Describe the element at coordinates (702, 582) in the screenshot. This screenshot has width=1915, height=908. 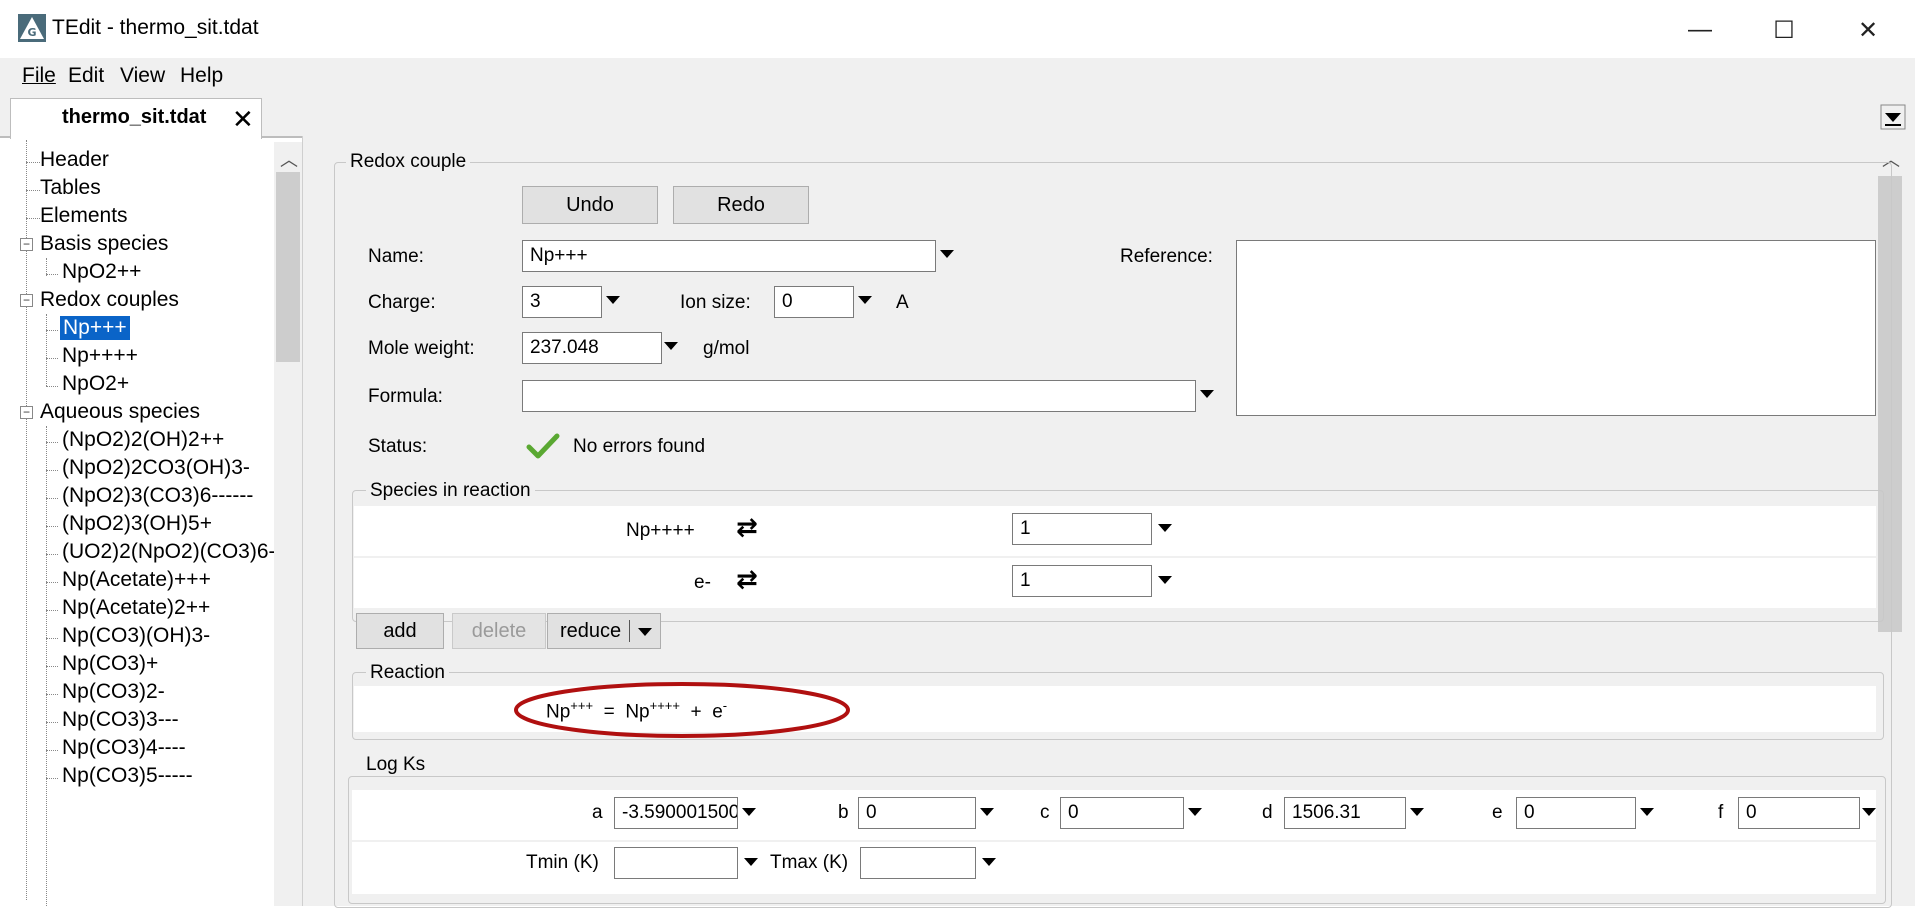
I see `species-name-e: e-` at that location.